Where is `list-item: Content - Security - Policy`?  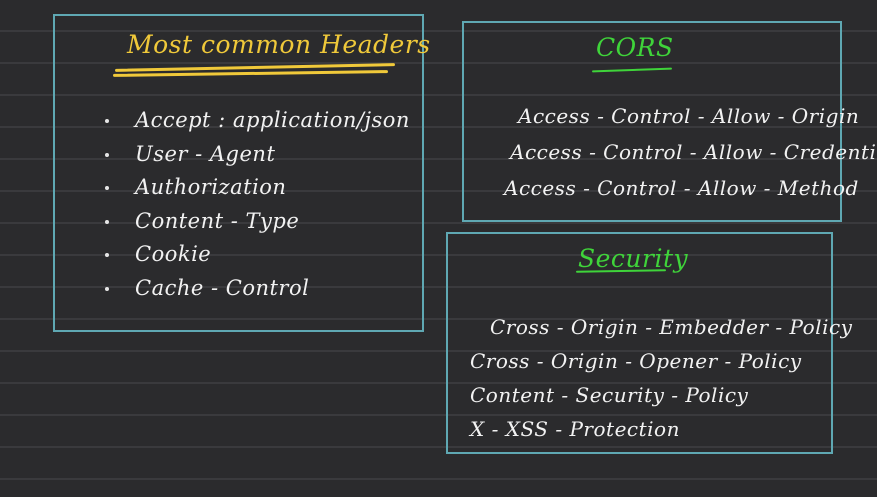 list-item: Content - Security - Policy is located at coordinates (609, 395).